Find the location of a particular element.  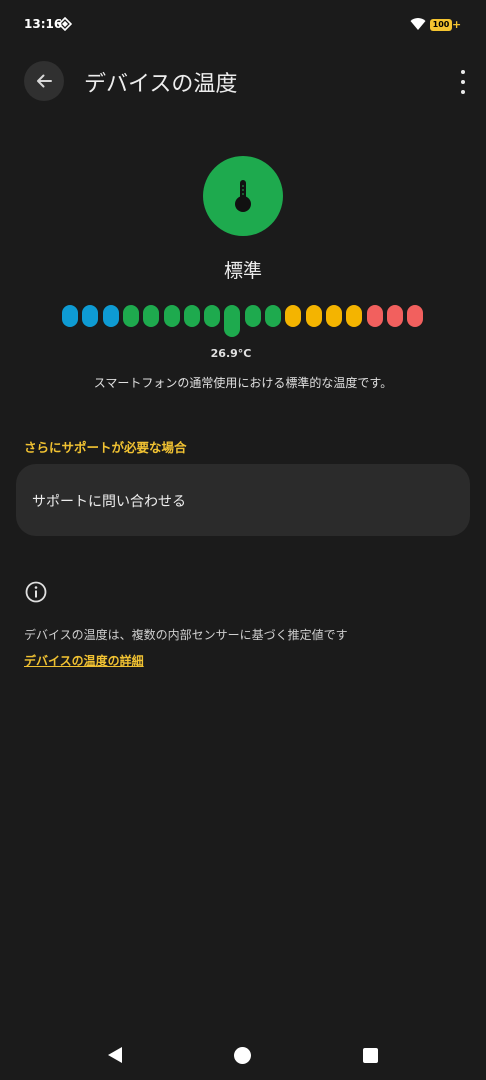

status-time: 13:16 is located at coordinates (43, 24).